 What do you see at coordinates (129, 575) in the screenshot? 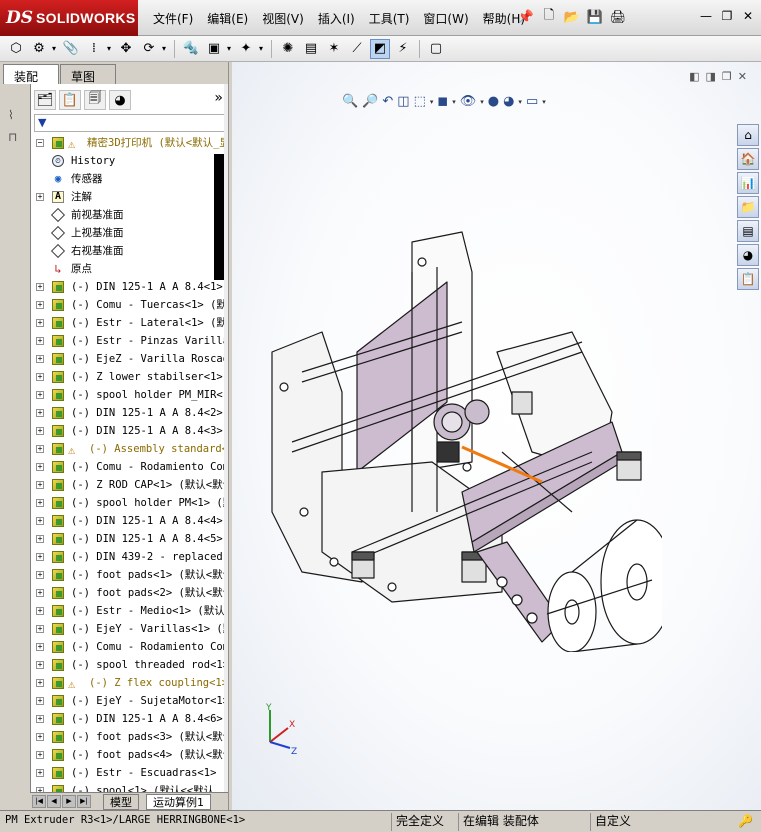
I see `tree-item: + (-) foot pads<1> (默认<默认` at bounding box center [129, 575].